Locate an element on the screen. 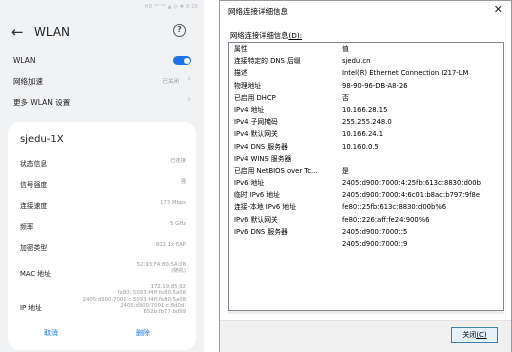 This screenshot has height=352, width=512. ip-address-line: 652b:fb77:bd99 is located at coordinates (164, 312).